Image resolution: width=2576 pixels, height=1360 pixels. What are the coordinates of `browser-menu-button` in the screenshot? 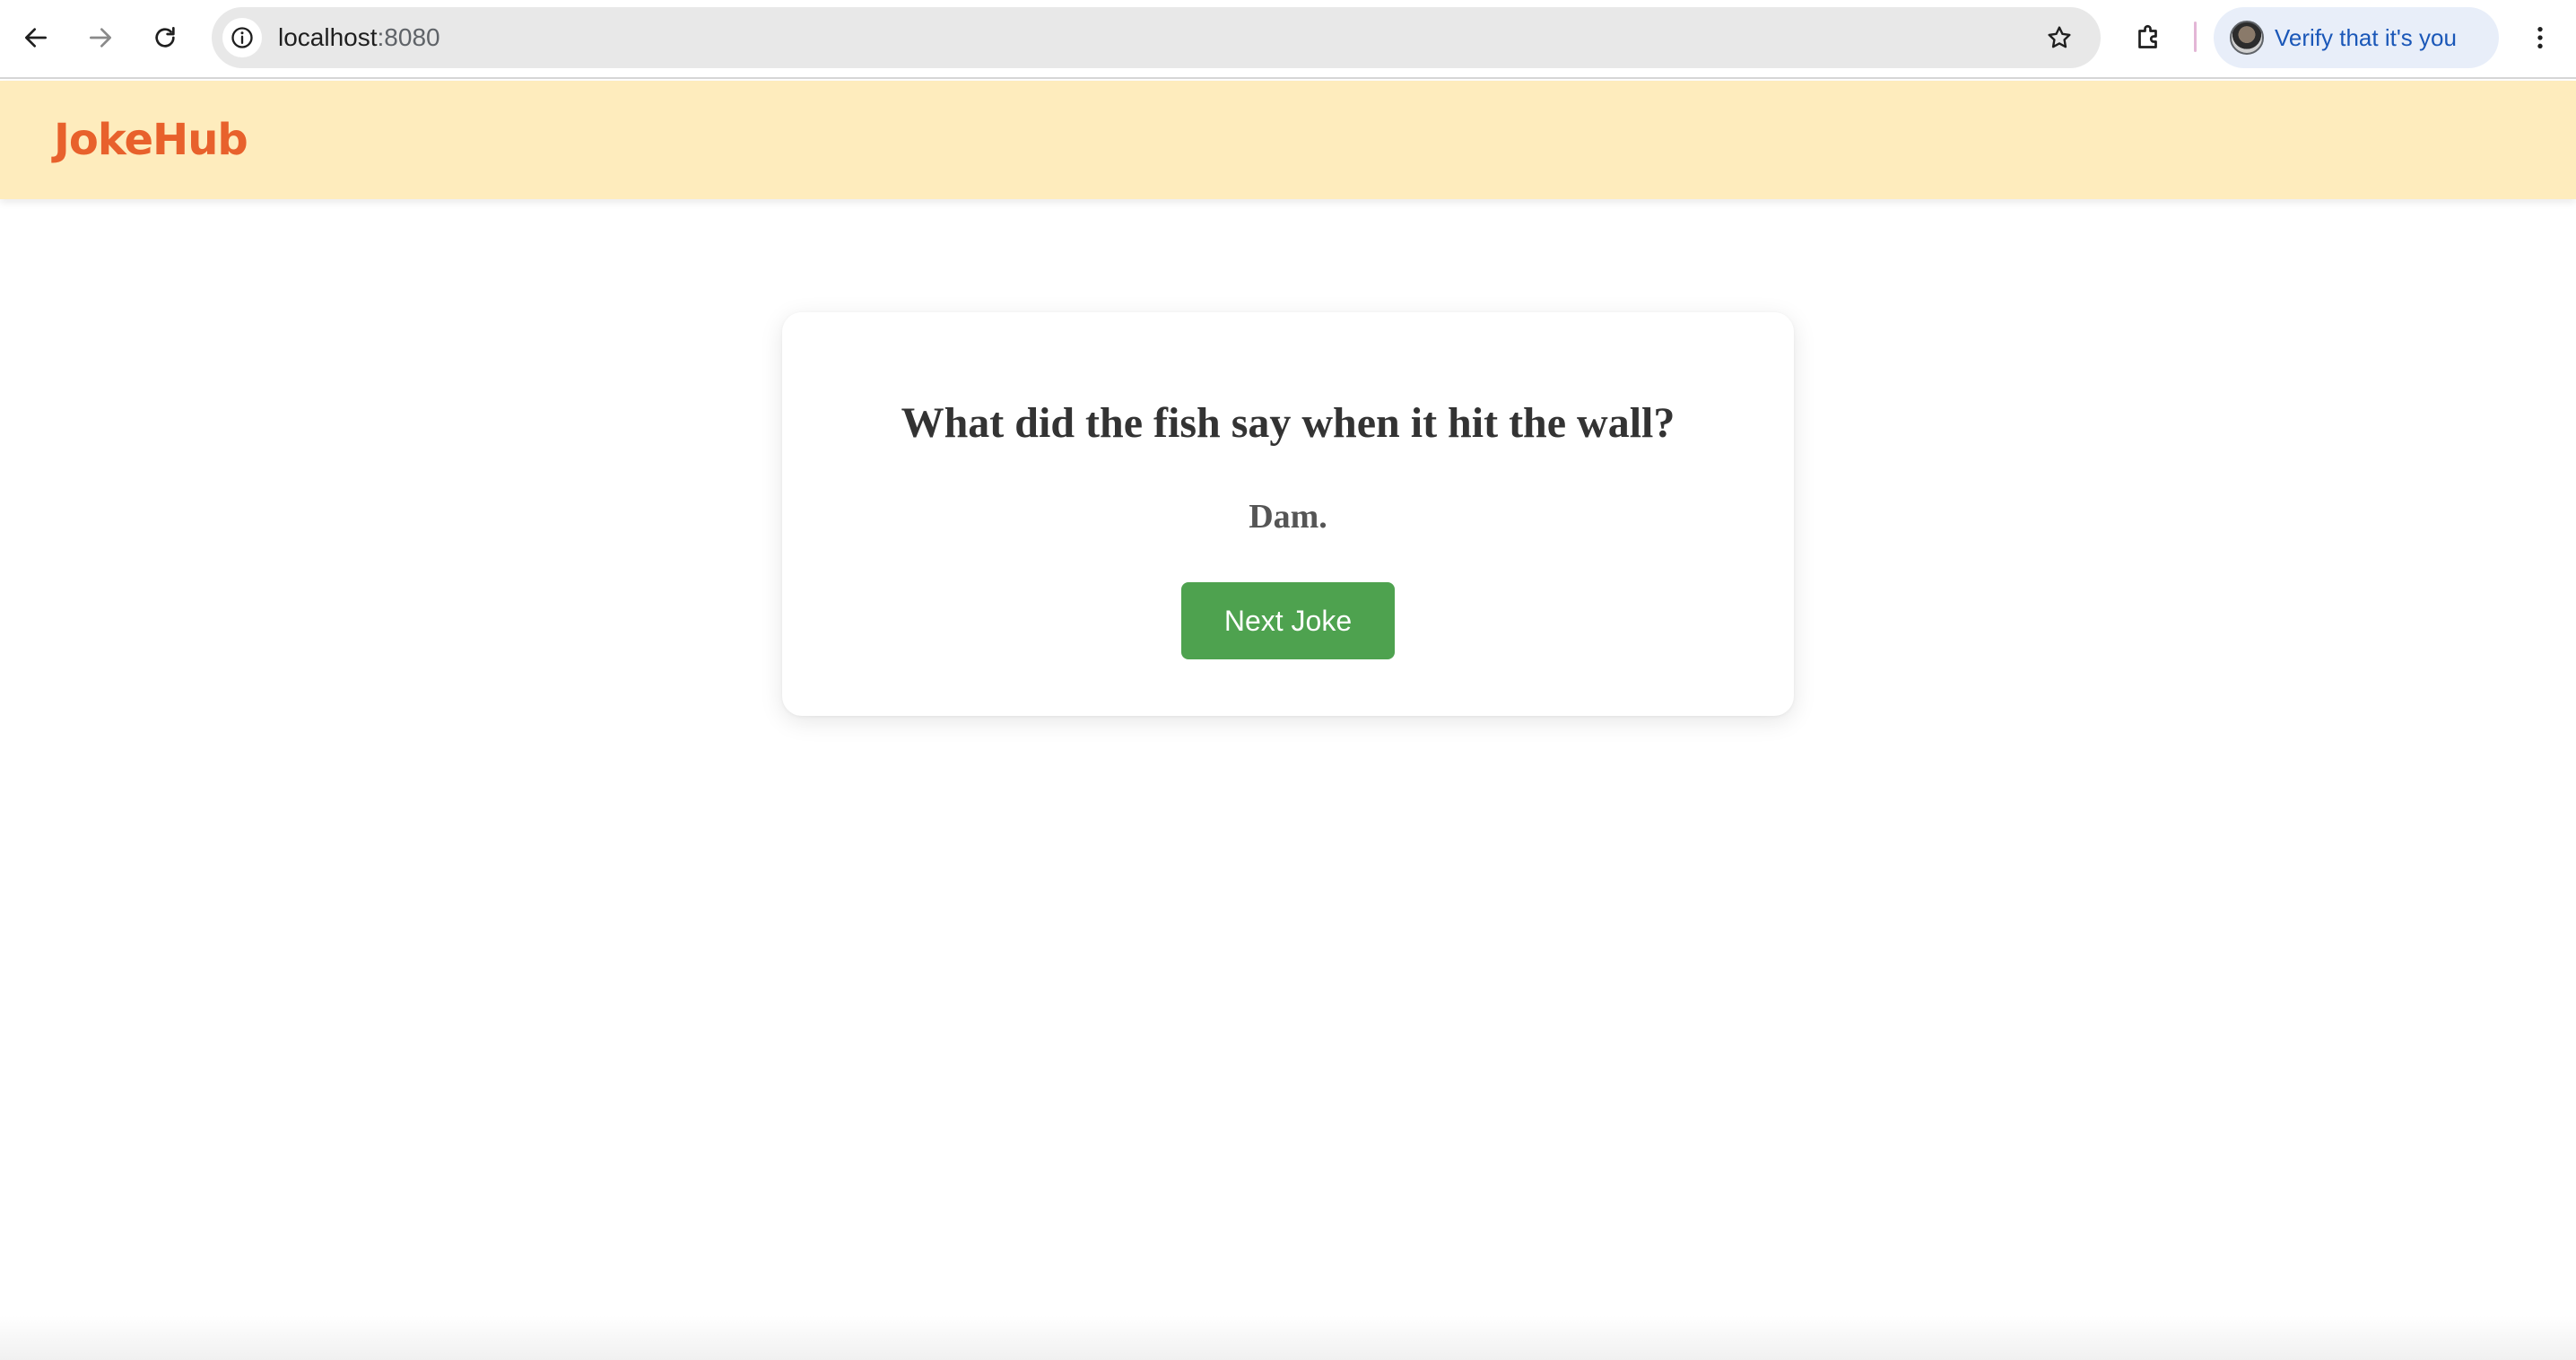 It's located at (2540, 38).